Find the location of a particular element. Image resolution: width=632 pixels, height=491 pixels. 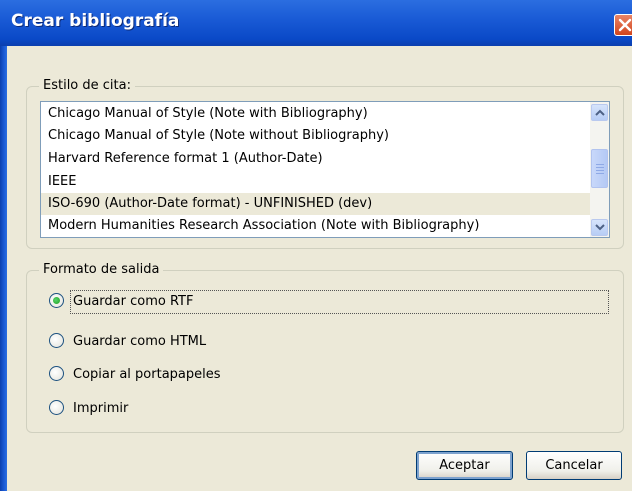

scroll-thumb is located at coordinates (599, 168).